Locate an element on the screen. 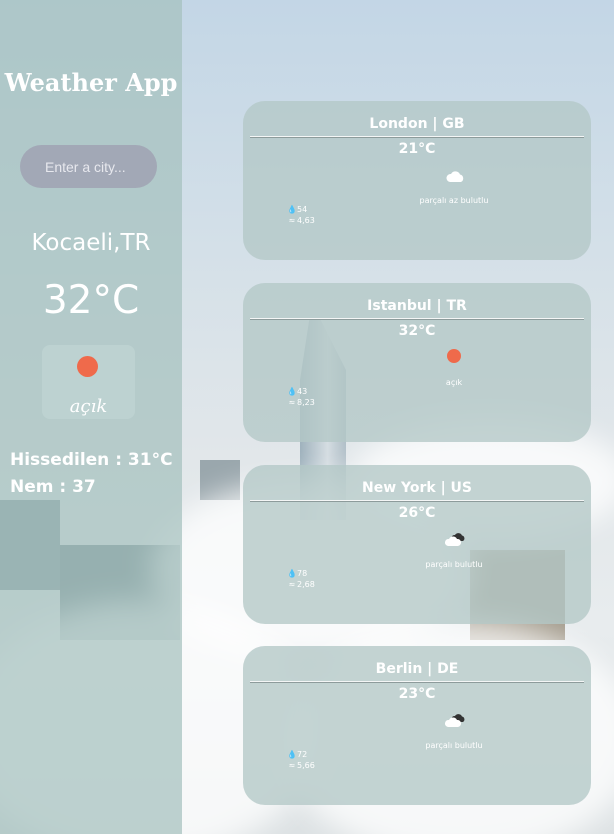  card-temperature: 21°C is located at coordinates (417, 149).